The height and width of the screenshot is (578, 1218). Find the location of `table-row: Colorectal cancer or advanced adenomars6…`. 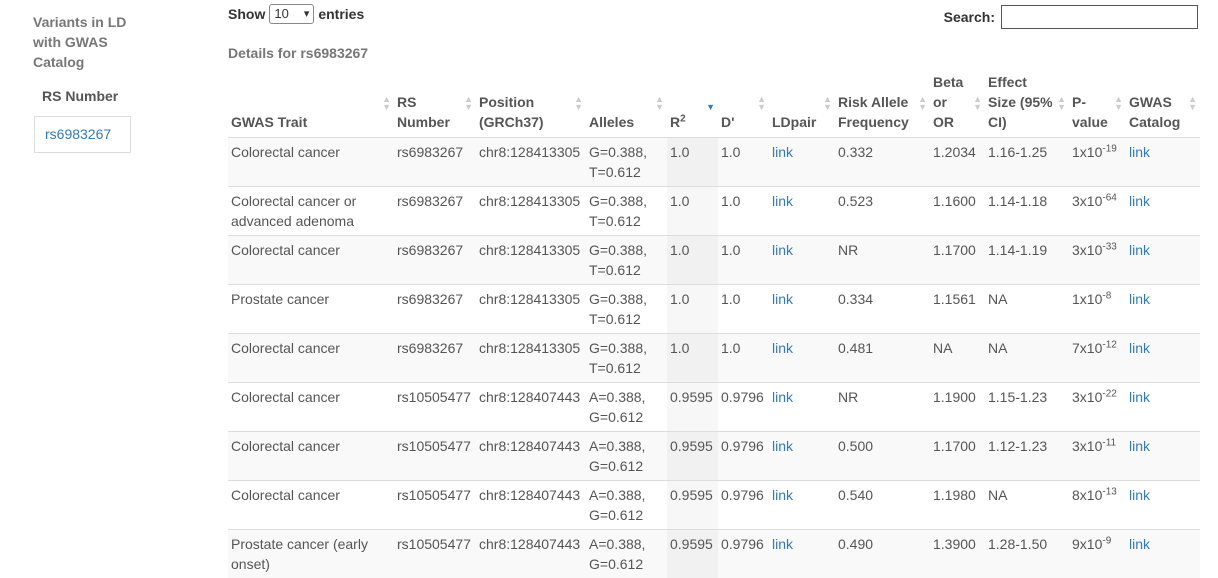

table-row: Colorectal cancer or advanced adenomars6… is located at coordinates (714, 211).